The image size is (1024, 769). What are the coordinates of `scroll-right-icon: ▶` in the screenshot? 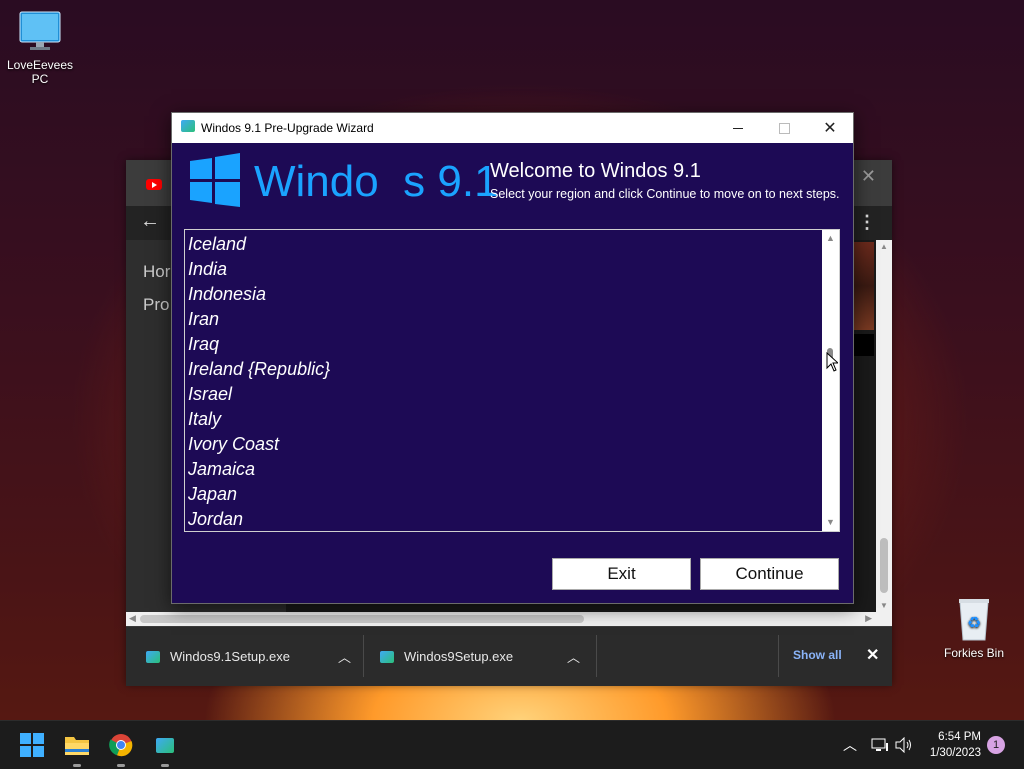 It's located at (868, 618).